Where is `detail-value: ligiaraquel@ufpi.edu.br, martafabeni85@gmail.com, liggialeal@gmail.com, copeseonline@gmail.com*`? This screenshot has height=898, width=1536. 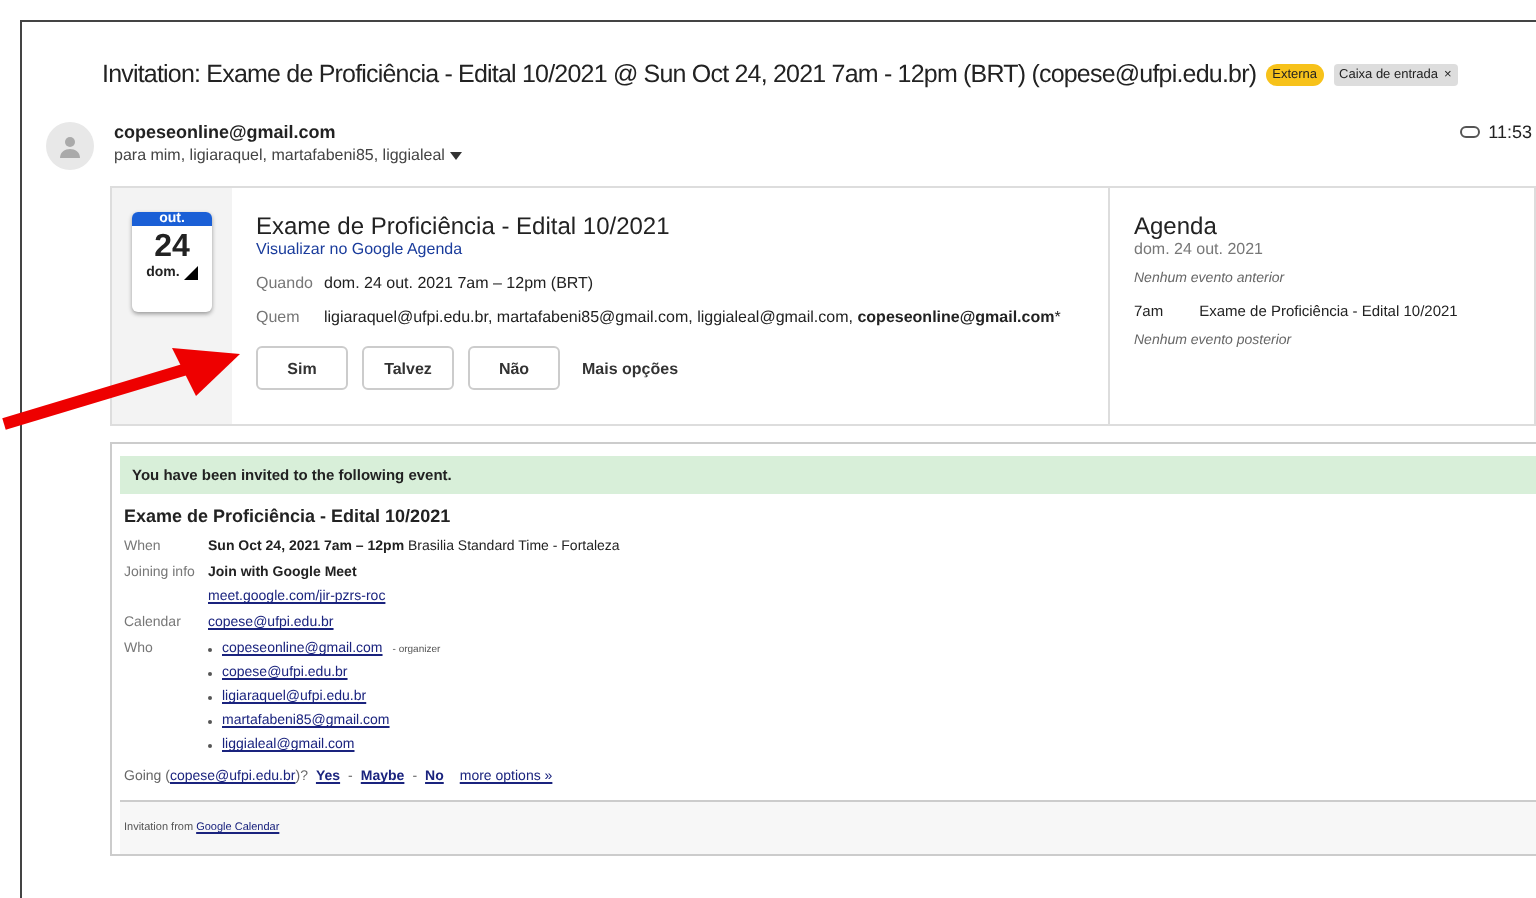
detail-value: ligiaraquel@ufpi.edu.br, martafabeni85@gmail.com, liggialeal@gmail.com, copeseonline@gmail.com* is located at coordinates (692, 317).